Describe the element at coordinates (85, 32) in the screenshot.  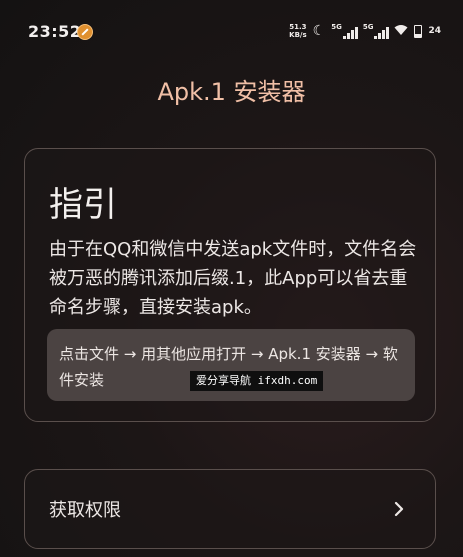
I see `app-notification-icon` at that location.